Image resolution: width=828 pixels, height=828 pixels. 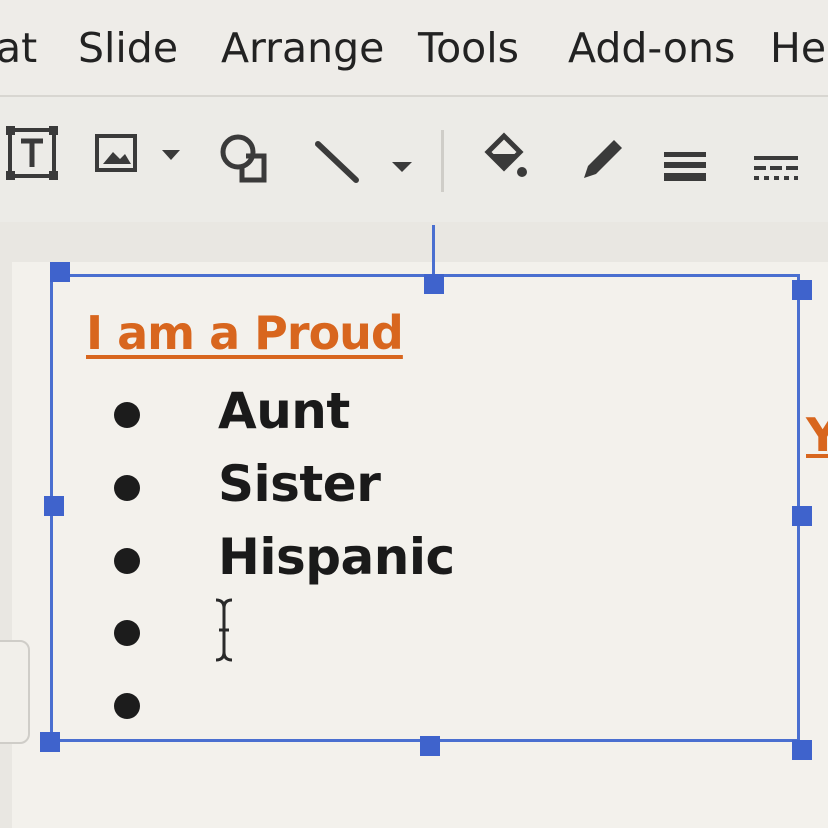 I want to click on list-item: Sister, so click(x=299, y=484).